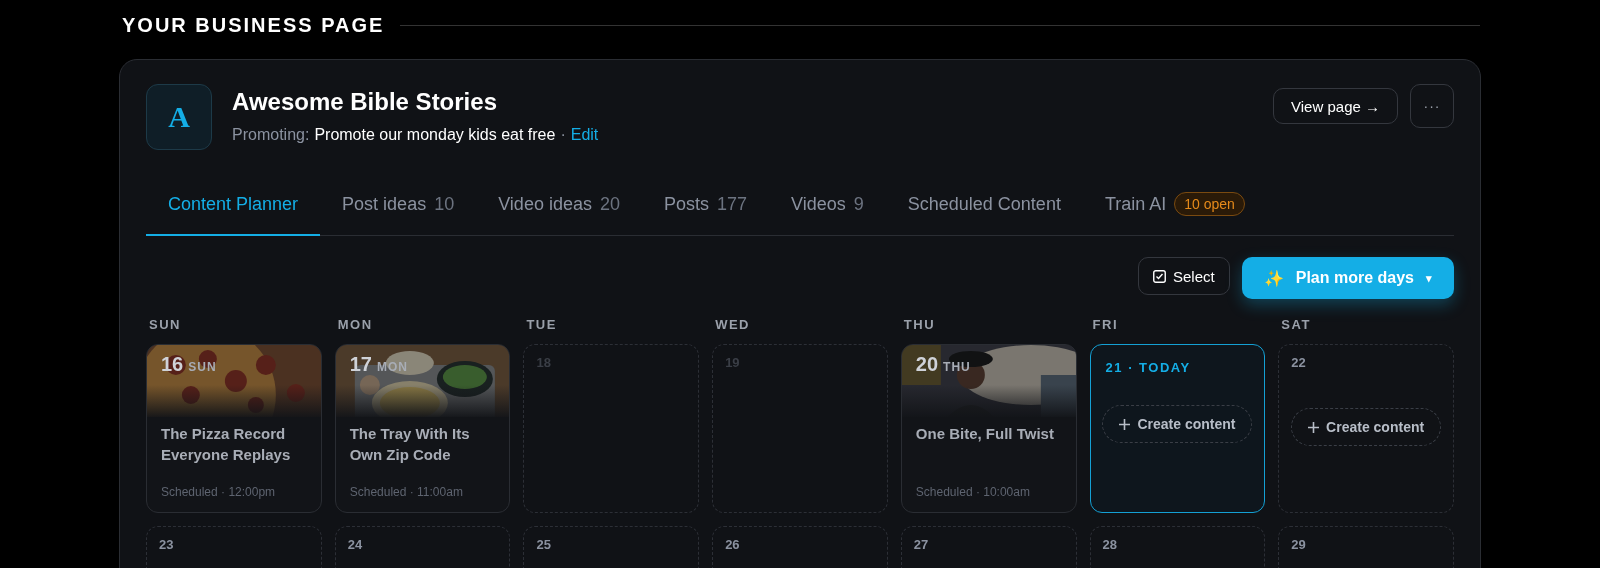  I want to click on day-number: 25, so click(543, 544).